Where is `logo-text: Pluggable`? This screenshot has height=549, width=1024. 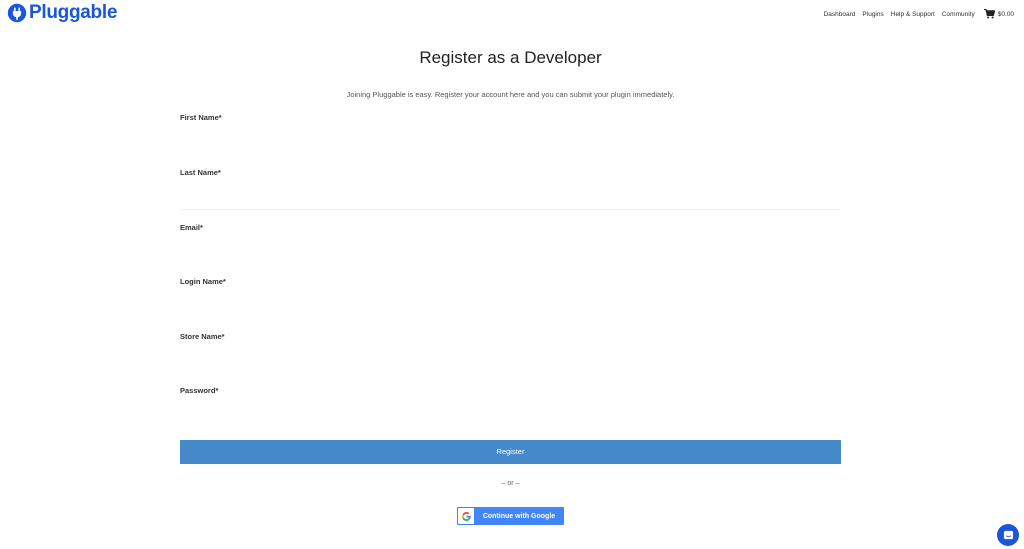 logo-text: Pluggable is located at coordinates (73, 12).